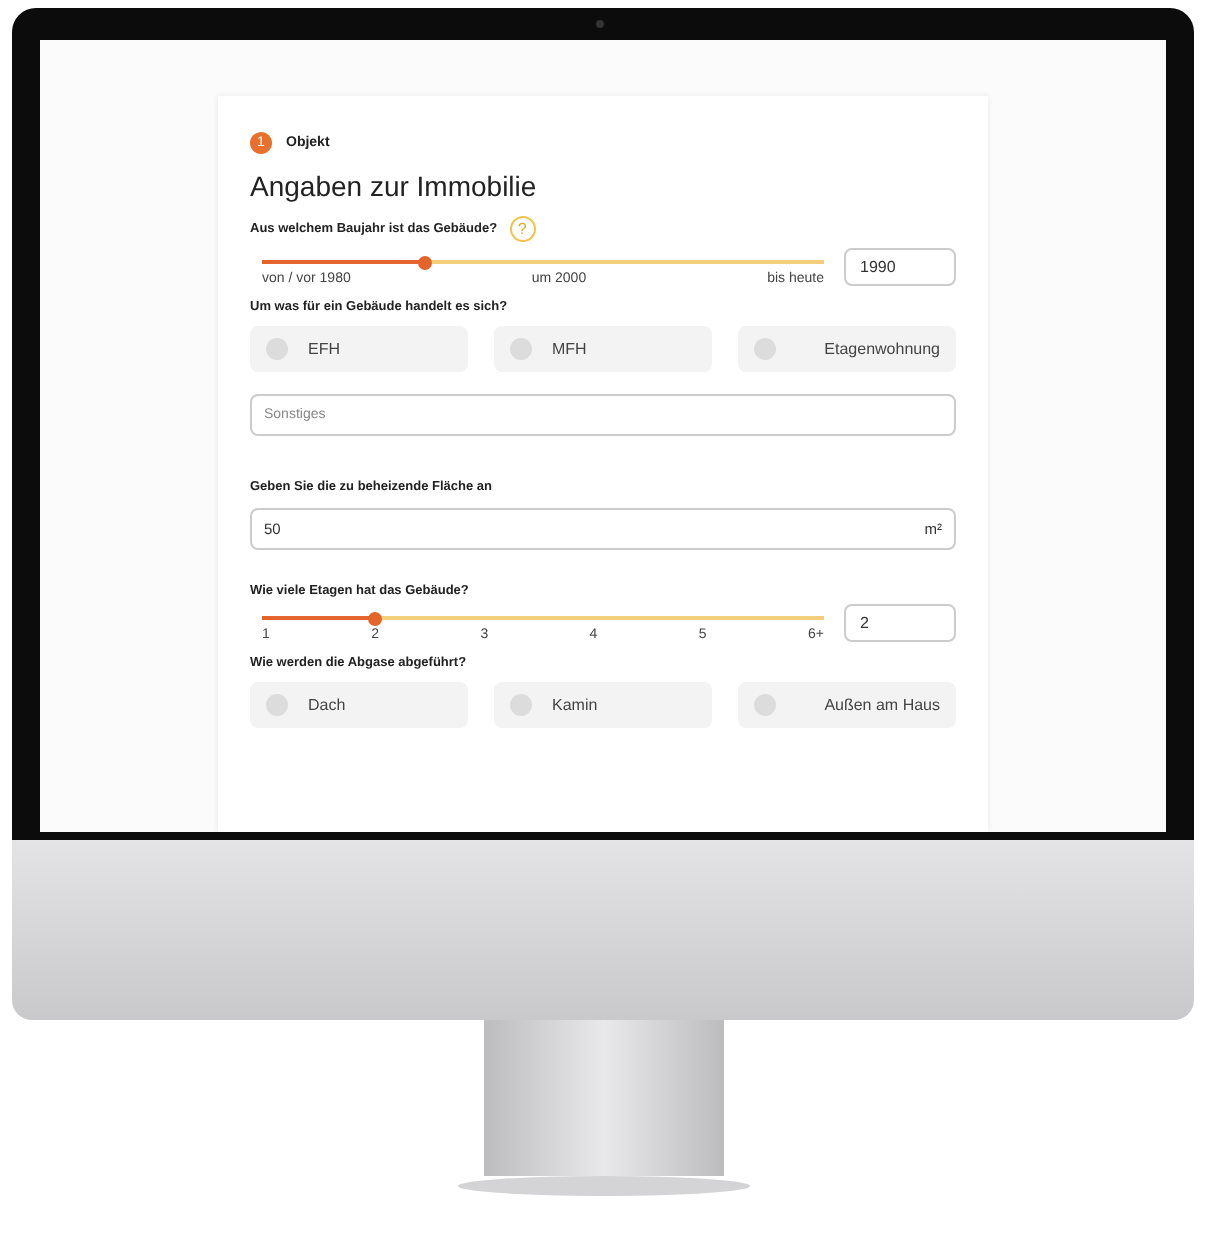  Describe the element at coordinates (847, 349) in the screenshot. I see `option-button: Etagenwohnung` at that location.